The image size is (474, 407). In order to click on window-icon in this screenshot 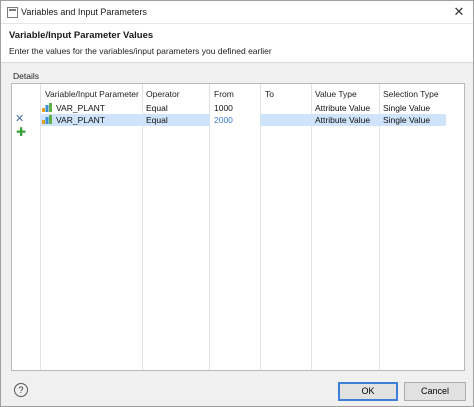, I will do `click(12, 12)`.